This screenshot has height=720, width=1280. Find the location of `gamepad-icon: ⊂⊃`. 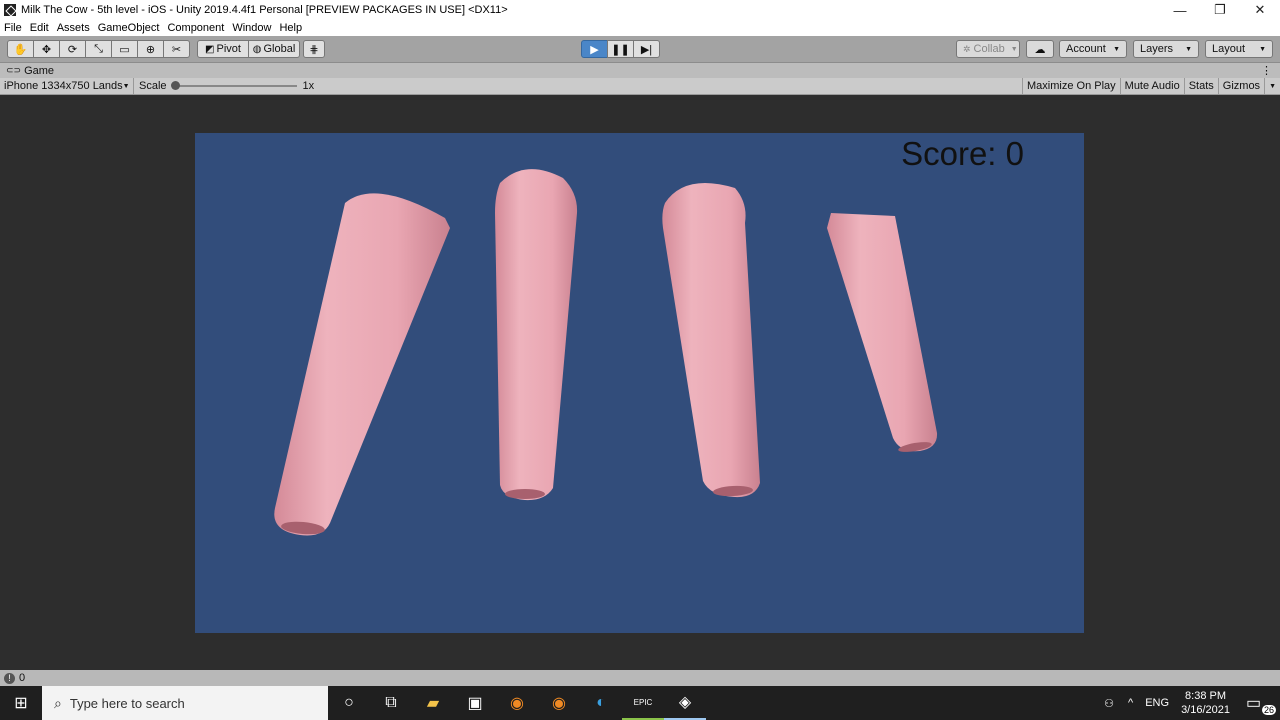

gamepad-icon: ⊂⊃ is located at coordinates (14, 70).